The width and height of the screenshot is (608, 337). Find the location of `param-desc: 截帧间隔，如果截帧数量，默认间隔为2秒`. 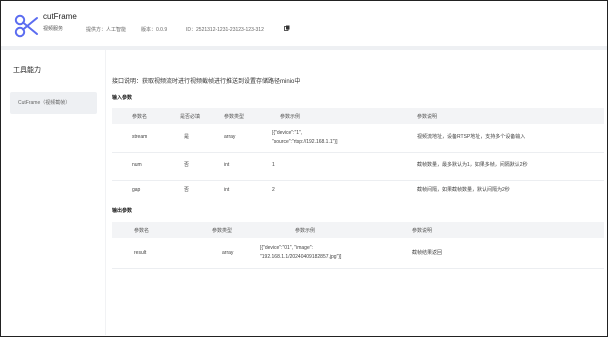

param-desc: 截帧间隔，如果截帧数量，默认间隔为2秒 is located at coordinates (463, 190).